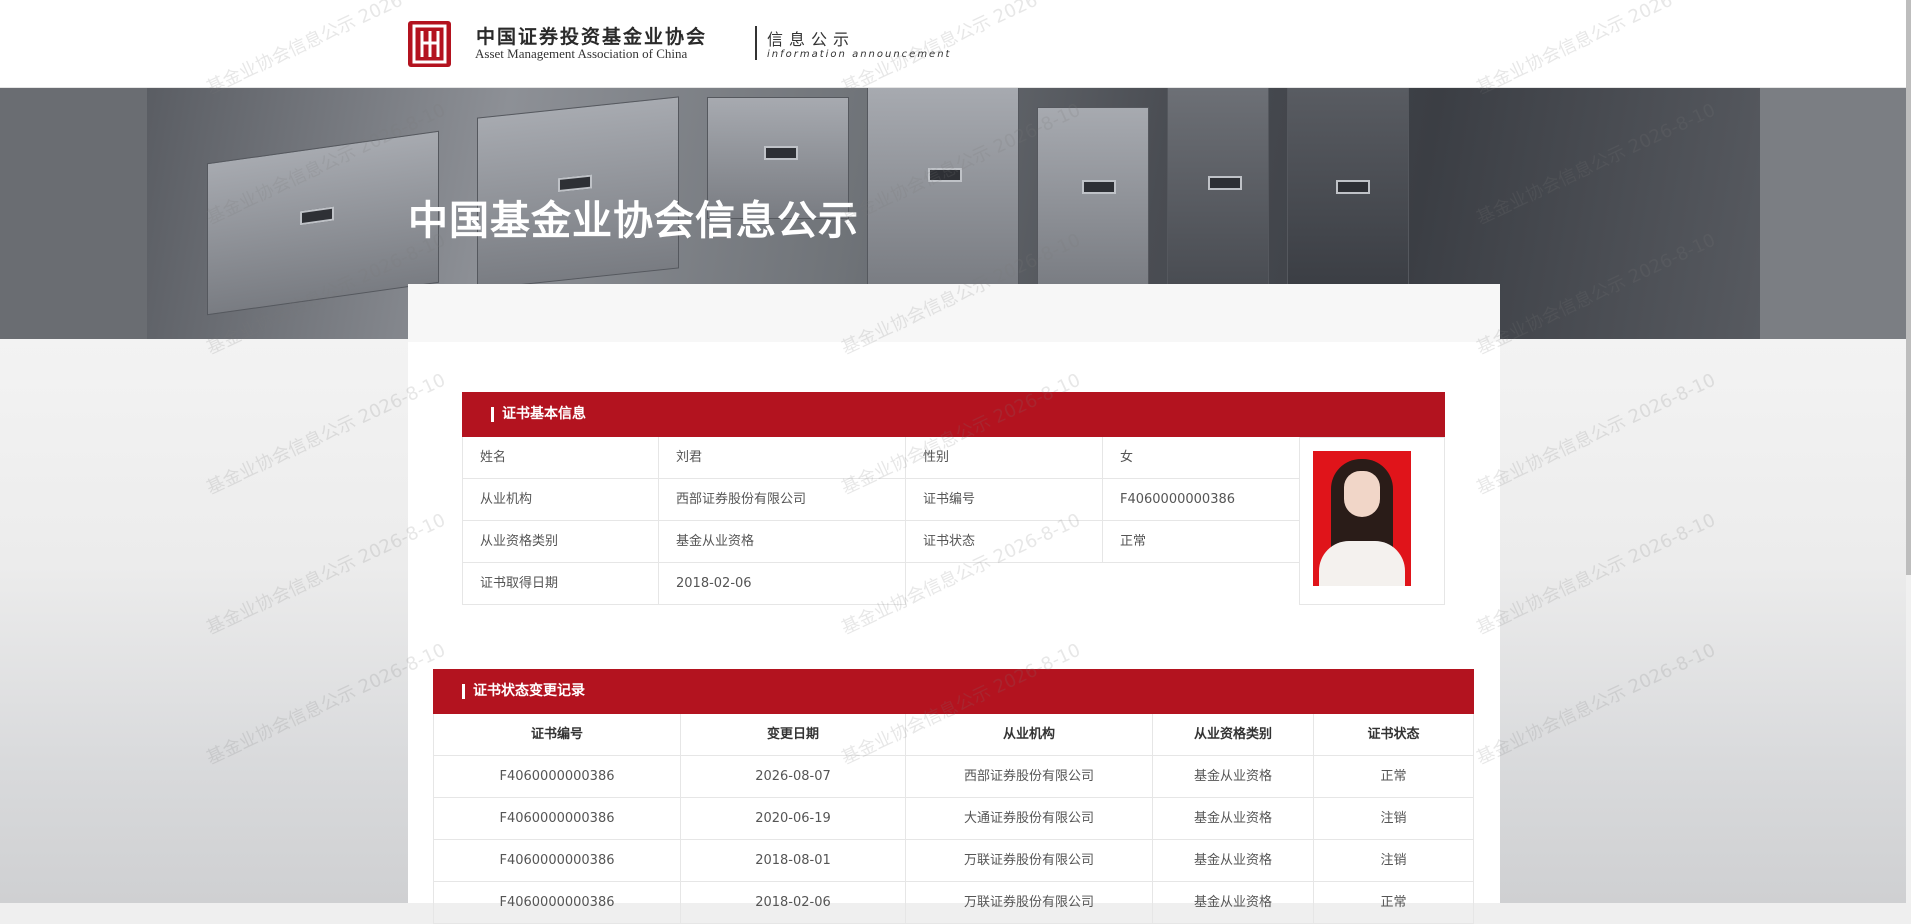 This screenshot has height=924, width=1911. Describe the element at coordinates (592, 37) in the screenshot. I see `org-name-cn: 中国证券投资基金业协会` at that location.